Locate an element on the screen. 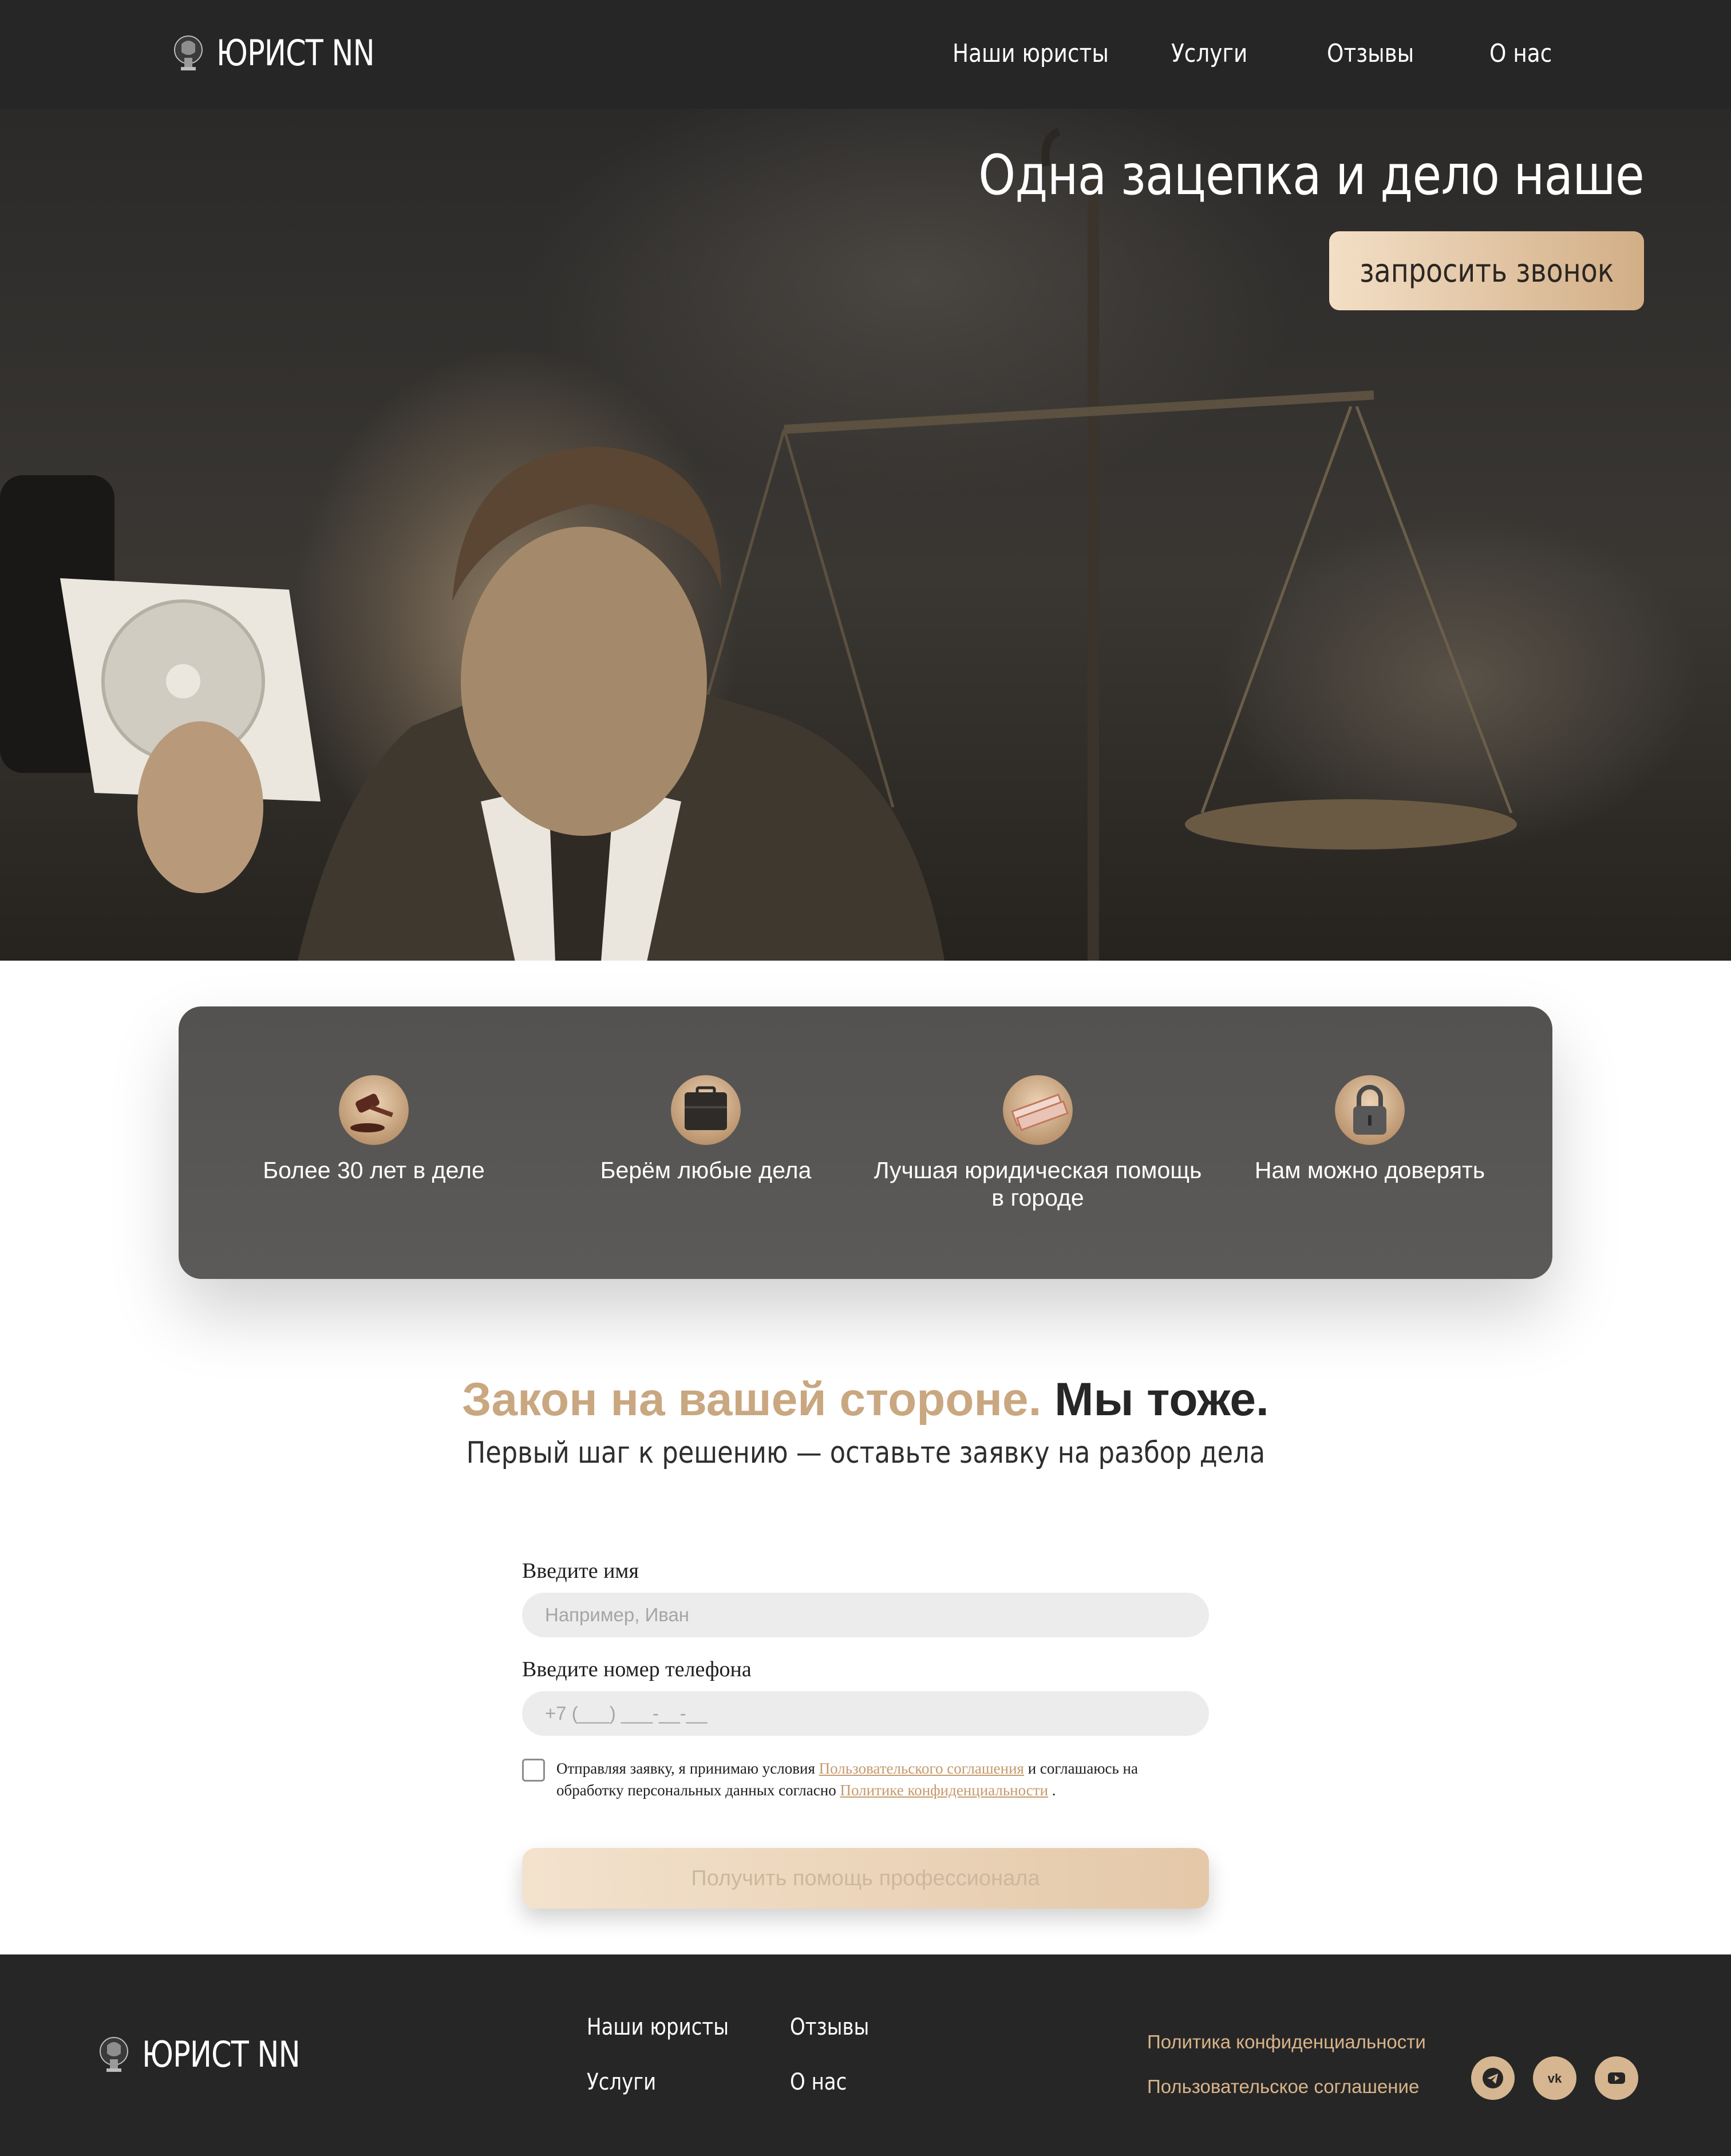 This screenshot has width=1731, height=2156. feature-label: Берём любые дела is located at coordinates (706, 1170).